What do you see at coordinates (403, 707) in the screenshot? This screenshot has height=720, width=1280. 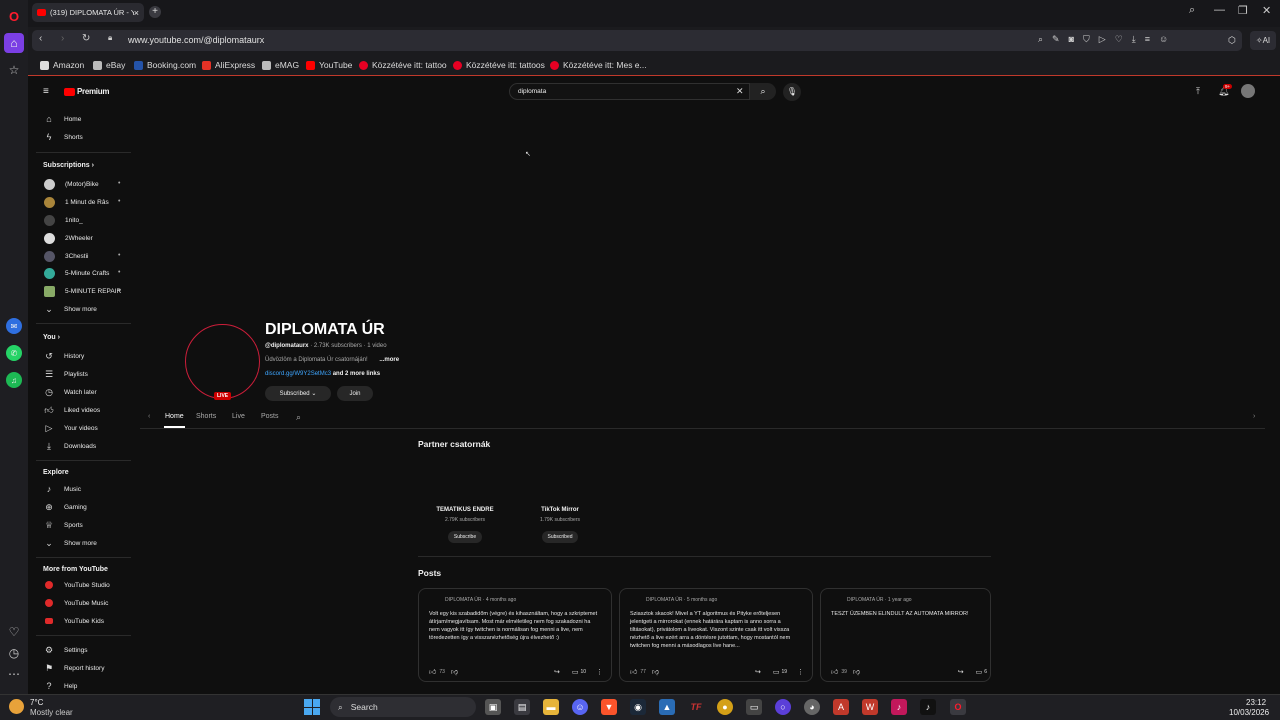 I see `taskbar-search: ⌕ Search` at bounding box center [403, 707].